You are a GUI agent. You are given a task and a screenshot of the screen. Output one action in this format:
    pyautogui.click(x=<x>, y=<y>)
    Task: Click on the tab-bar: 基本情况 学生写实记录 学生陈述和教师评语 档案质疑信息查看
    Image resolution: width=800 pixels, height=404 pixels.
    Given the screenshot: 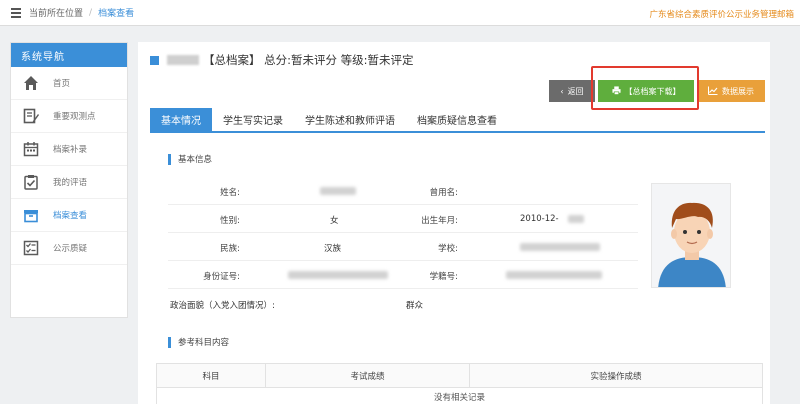 What is the action you would take?
    pyautogui.click(x=457, y=120)
    